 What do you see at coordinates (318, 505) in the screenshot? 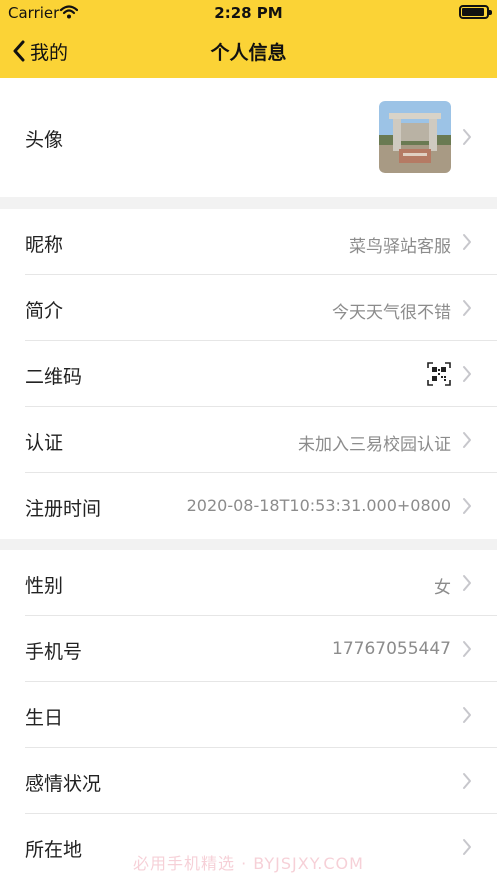
I see `registration-time-value: 2020-08-18T10:53:31.000+0800` at bounding box center [318, 505].